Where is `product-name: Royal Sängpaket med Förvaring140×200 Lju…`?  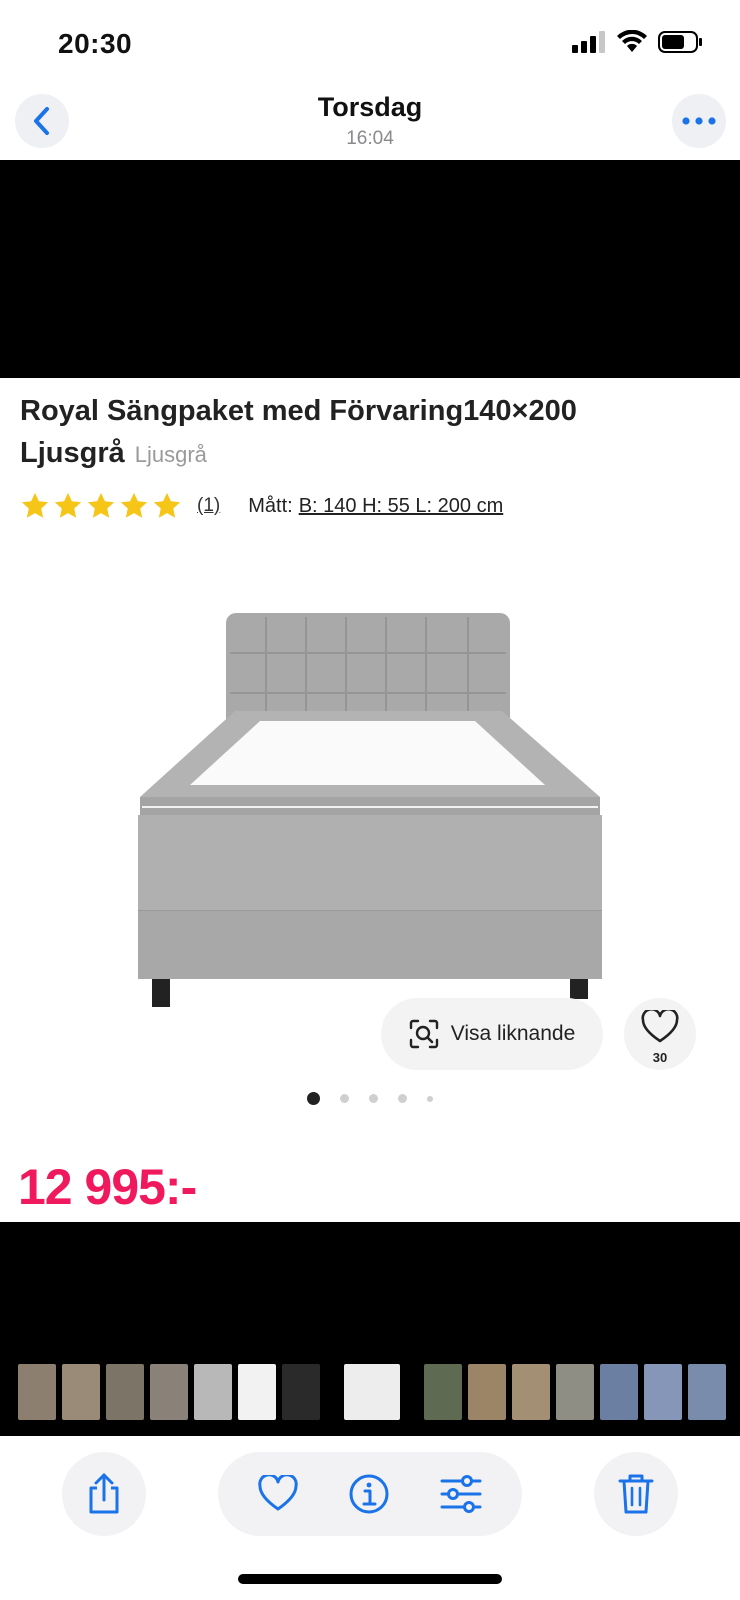 product-name: Royal Sängpaket med Förvaring140×200 Lju… is located at coordinates (298, 432).